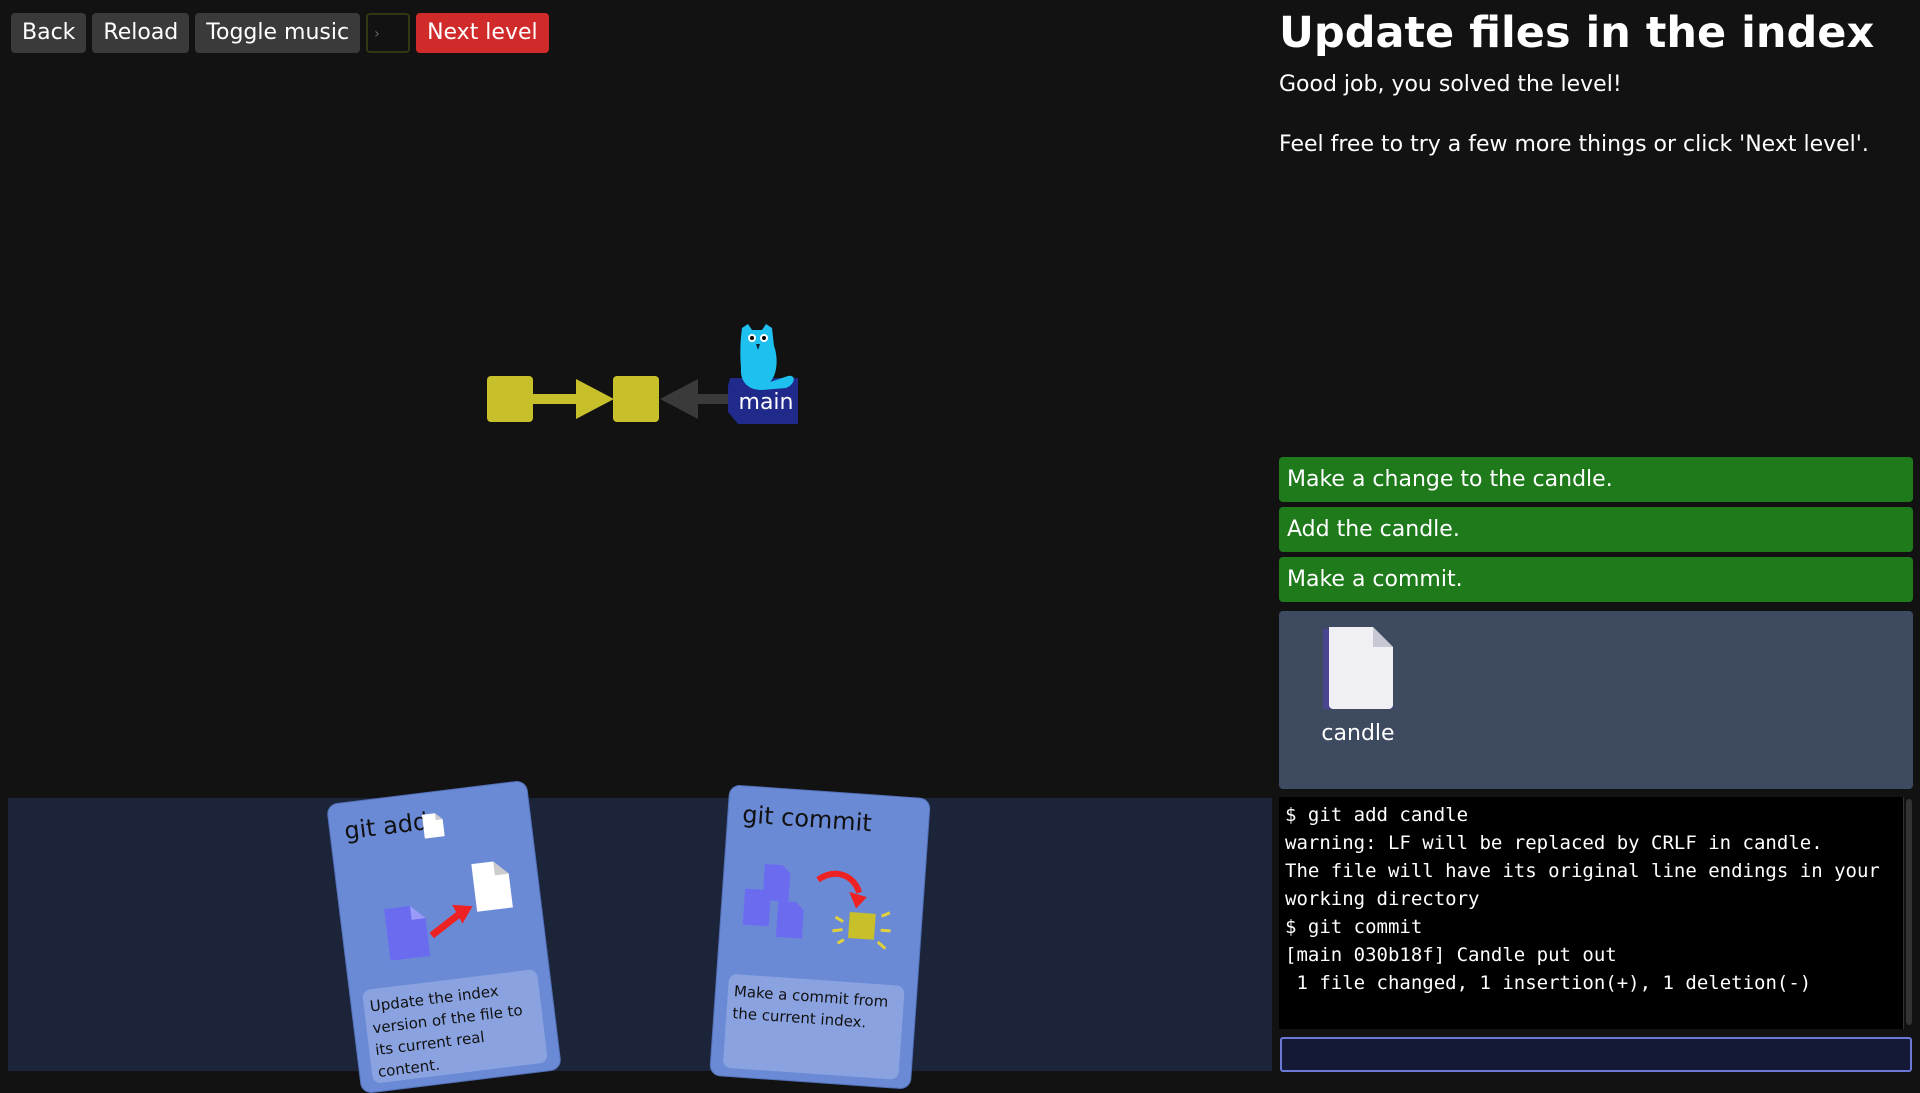 The width and height of the screenshot is (1920, 1093). I want to click on goal-item: Make a change to the candle., so click(1596, 479).